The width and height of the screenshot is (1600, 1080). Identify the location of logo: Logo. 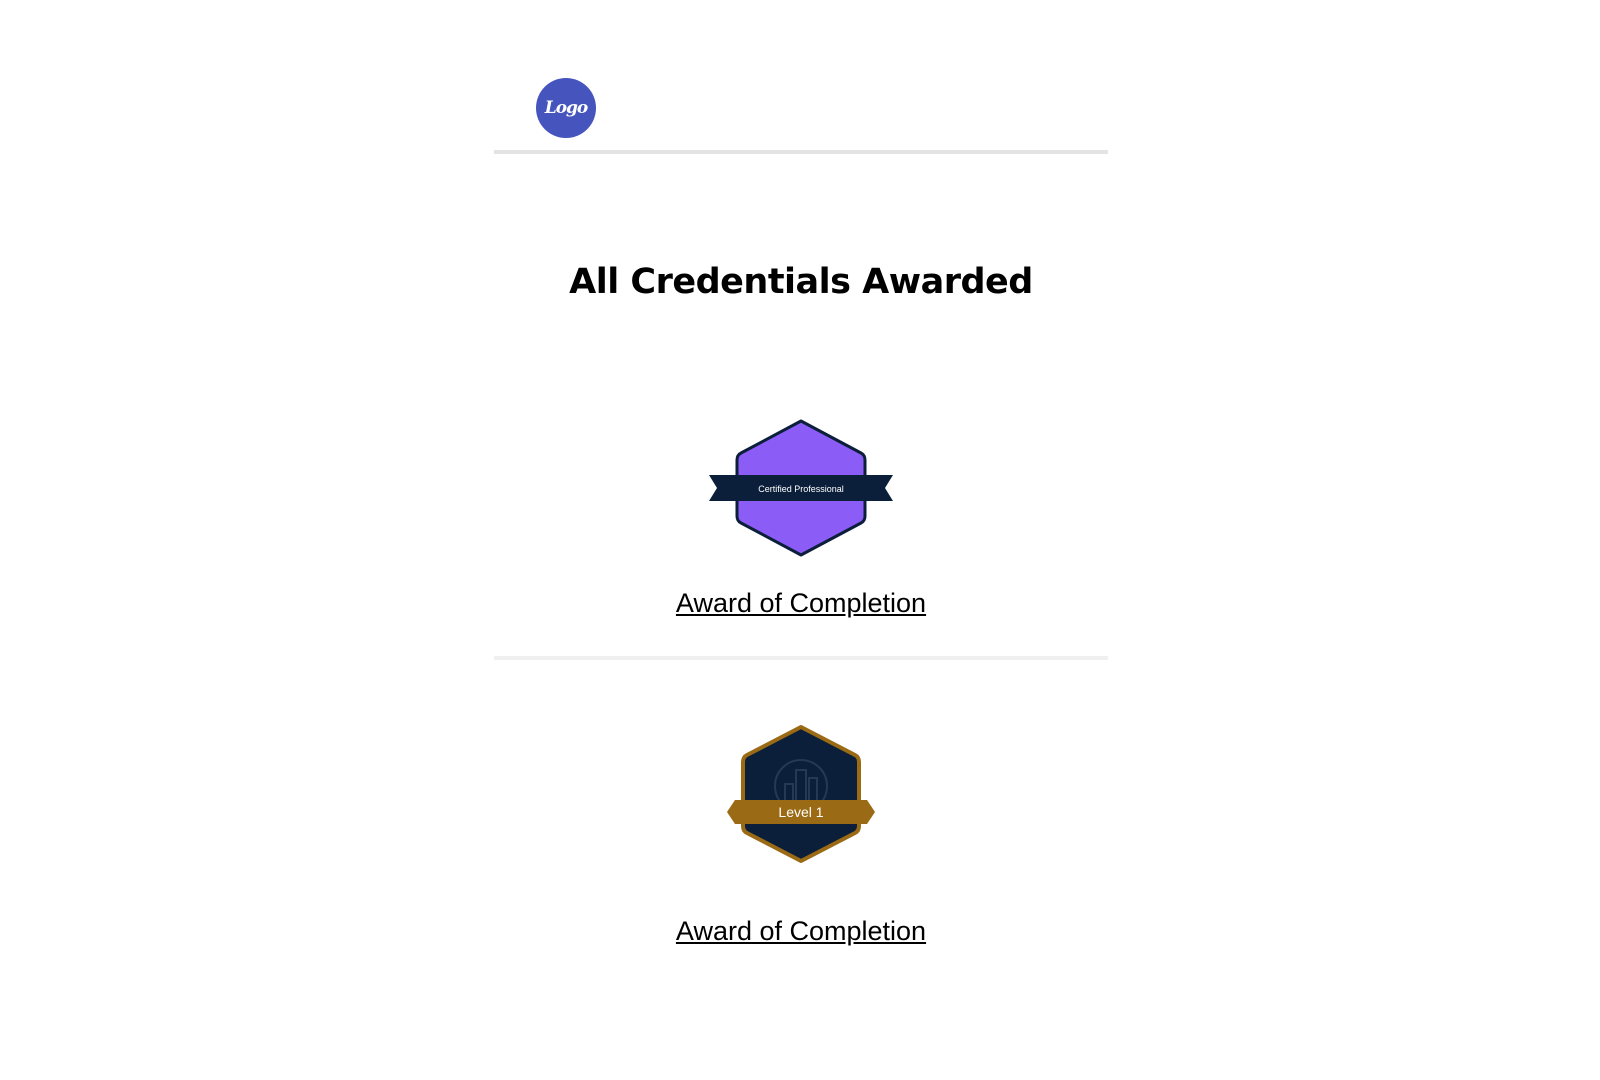
(566, 108).